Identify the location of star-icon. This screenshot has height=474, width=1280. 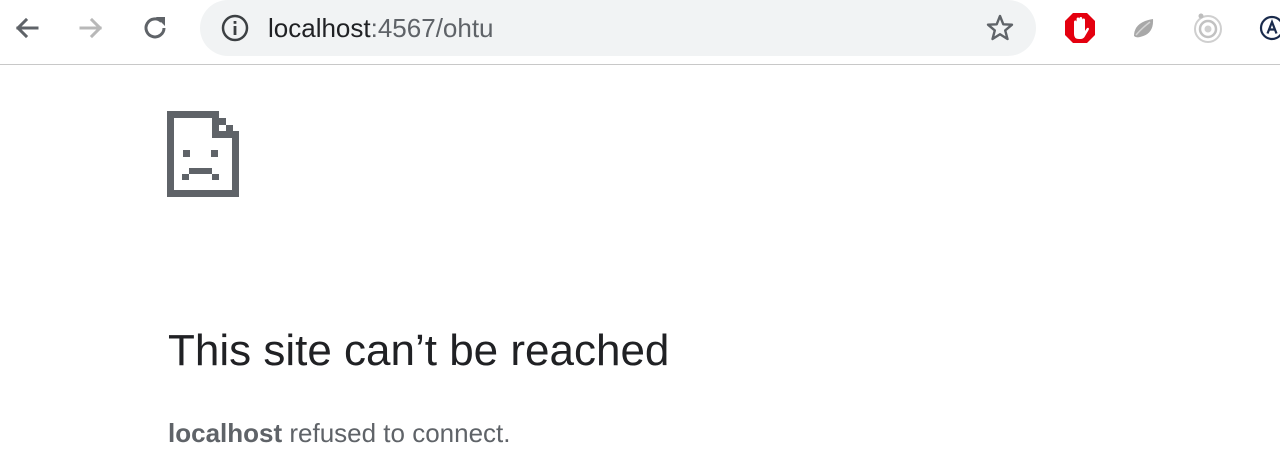
(1000, 28).